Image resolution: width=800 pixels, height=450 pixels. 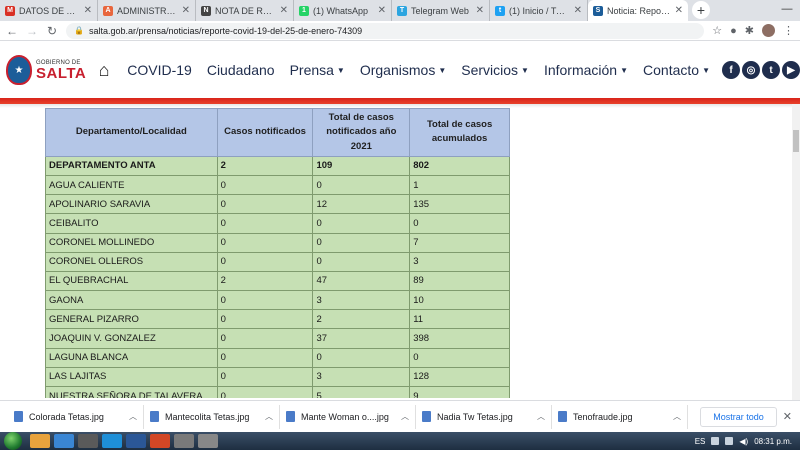 I want to click on table-row: LAS LAJITAS 0 3 128, so click(x=277, y=377).